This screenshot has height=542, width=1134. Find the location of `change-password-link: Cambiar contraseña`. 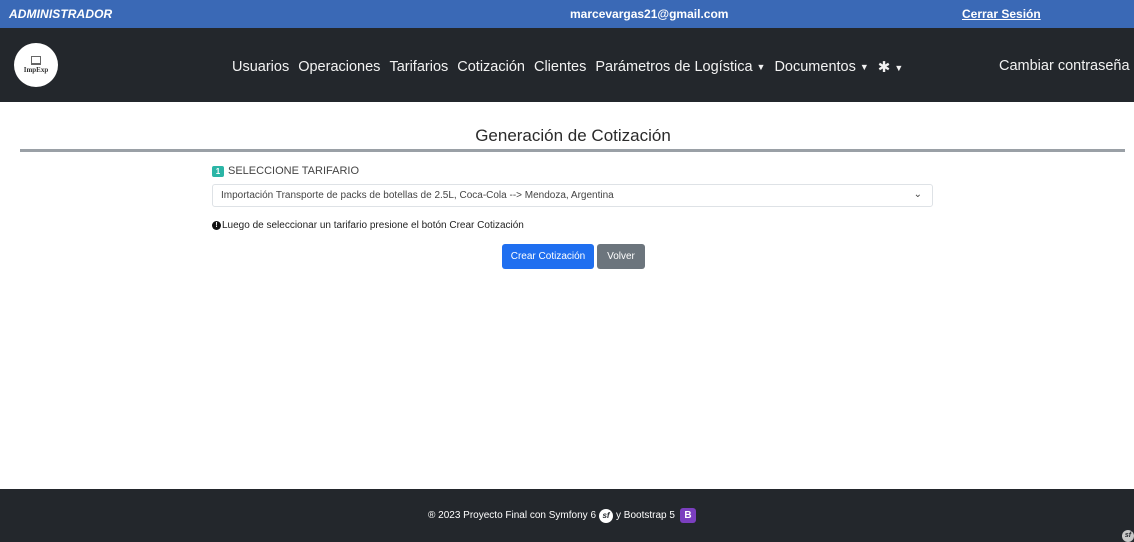

change-password-link: Cambiar contraseña is located at coordinates (1064, 66).